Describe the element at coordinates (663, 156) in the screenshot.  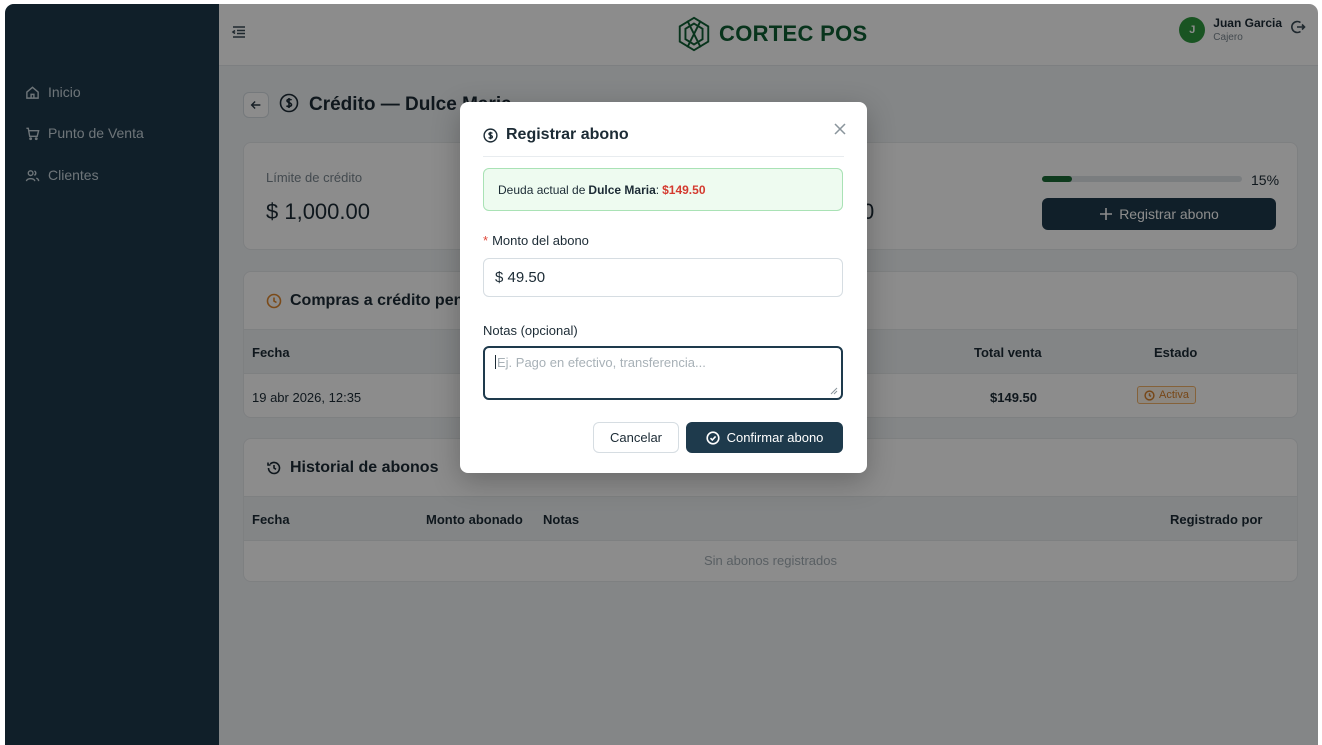
I see `modal-divider` at that location.